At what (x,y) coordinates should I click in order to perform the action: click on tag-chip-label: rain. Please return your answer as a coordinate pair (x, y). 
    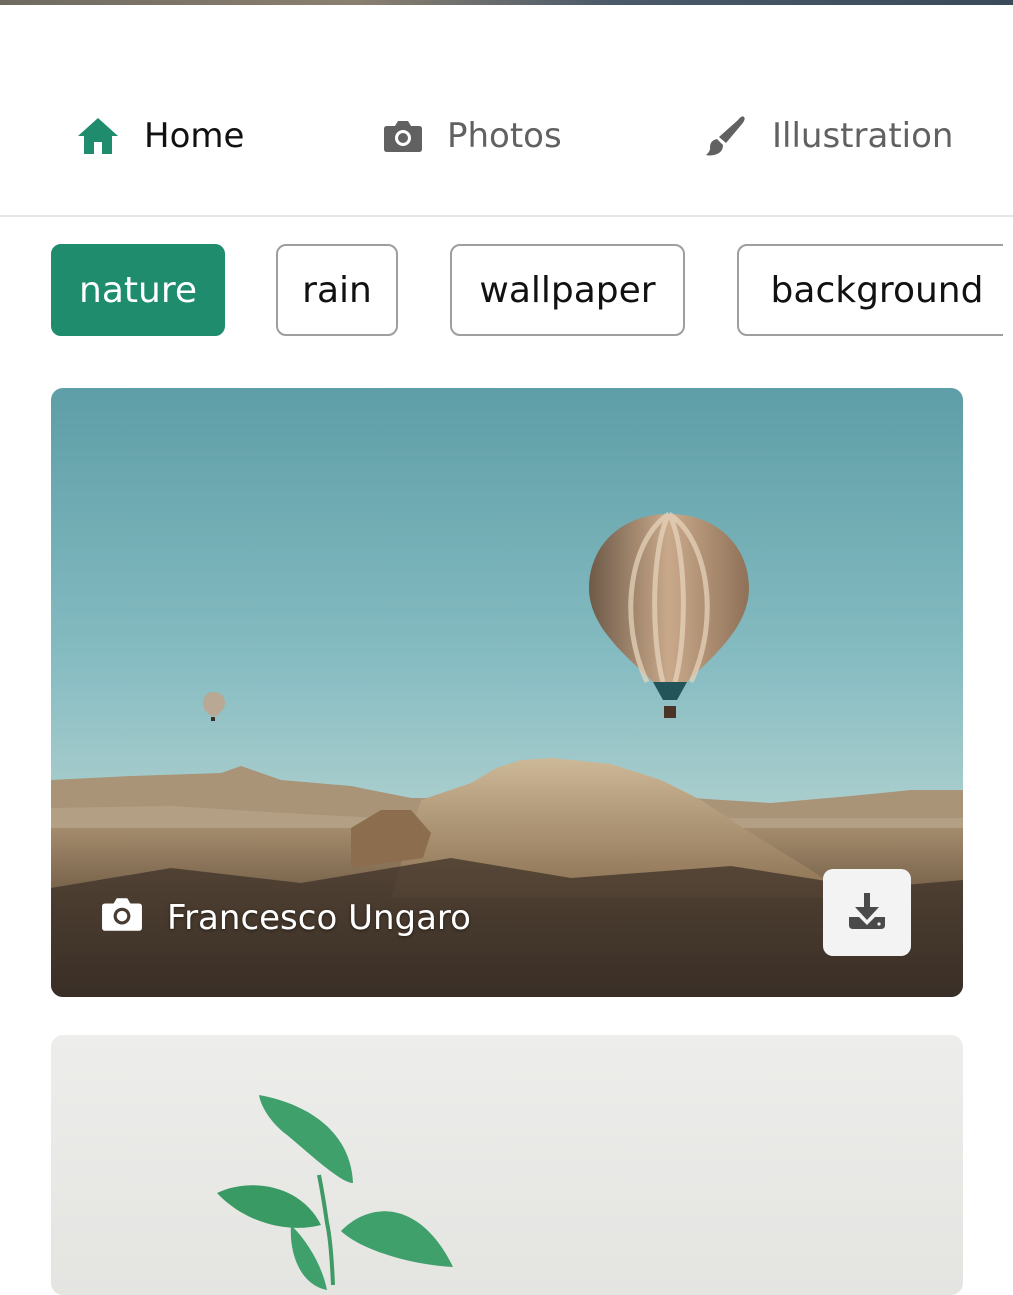
    Looking at the image, I should click on (337, 290).